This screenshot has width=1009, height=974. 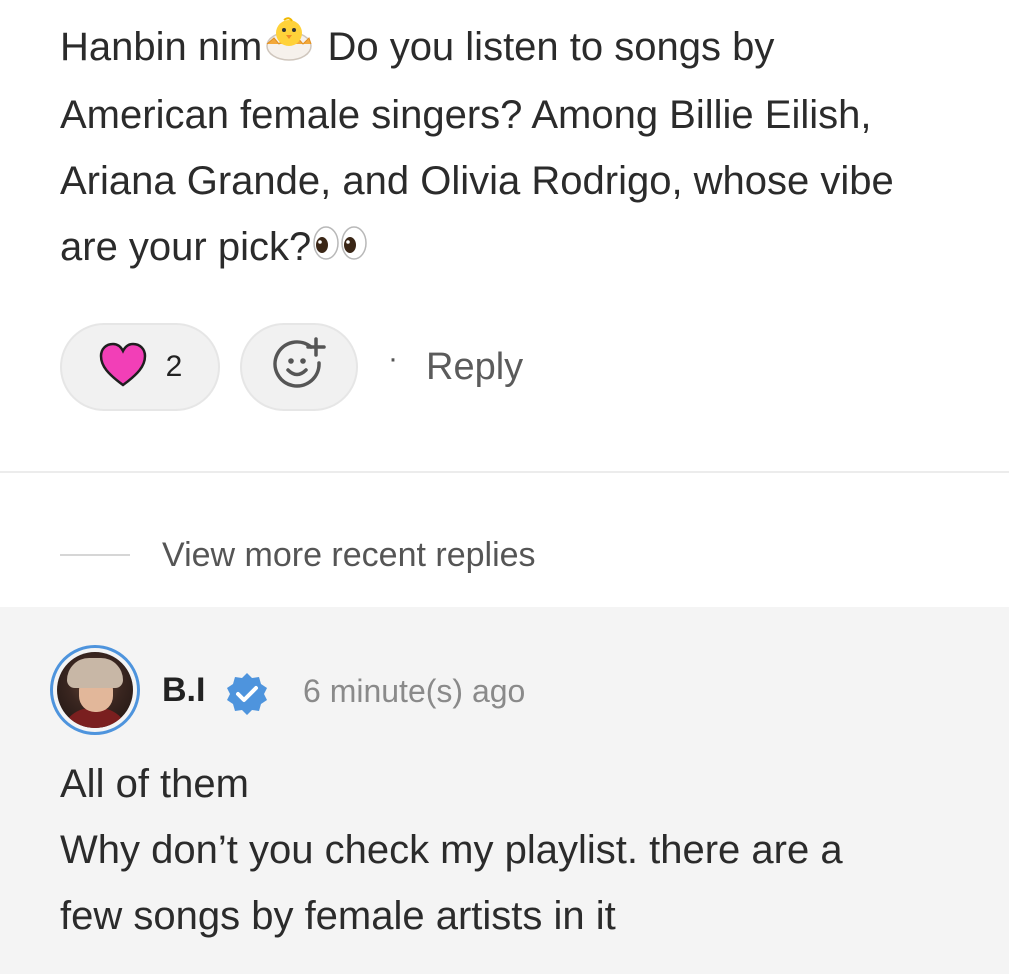 I want to click on reply-line: All of them, so click(x=154, y=784).